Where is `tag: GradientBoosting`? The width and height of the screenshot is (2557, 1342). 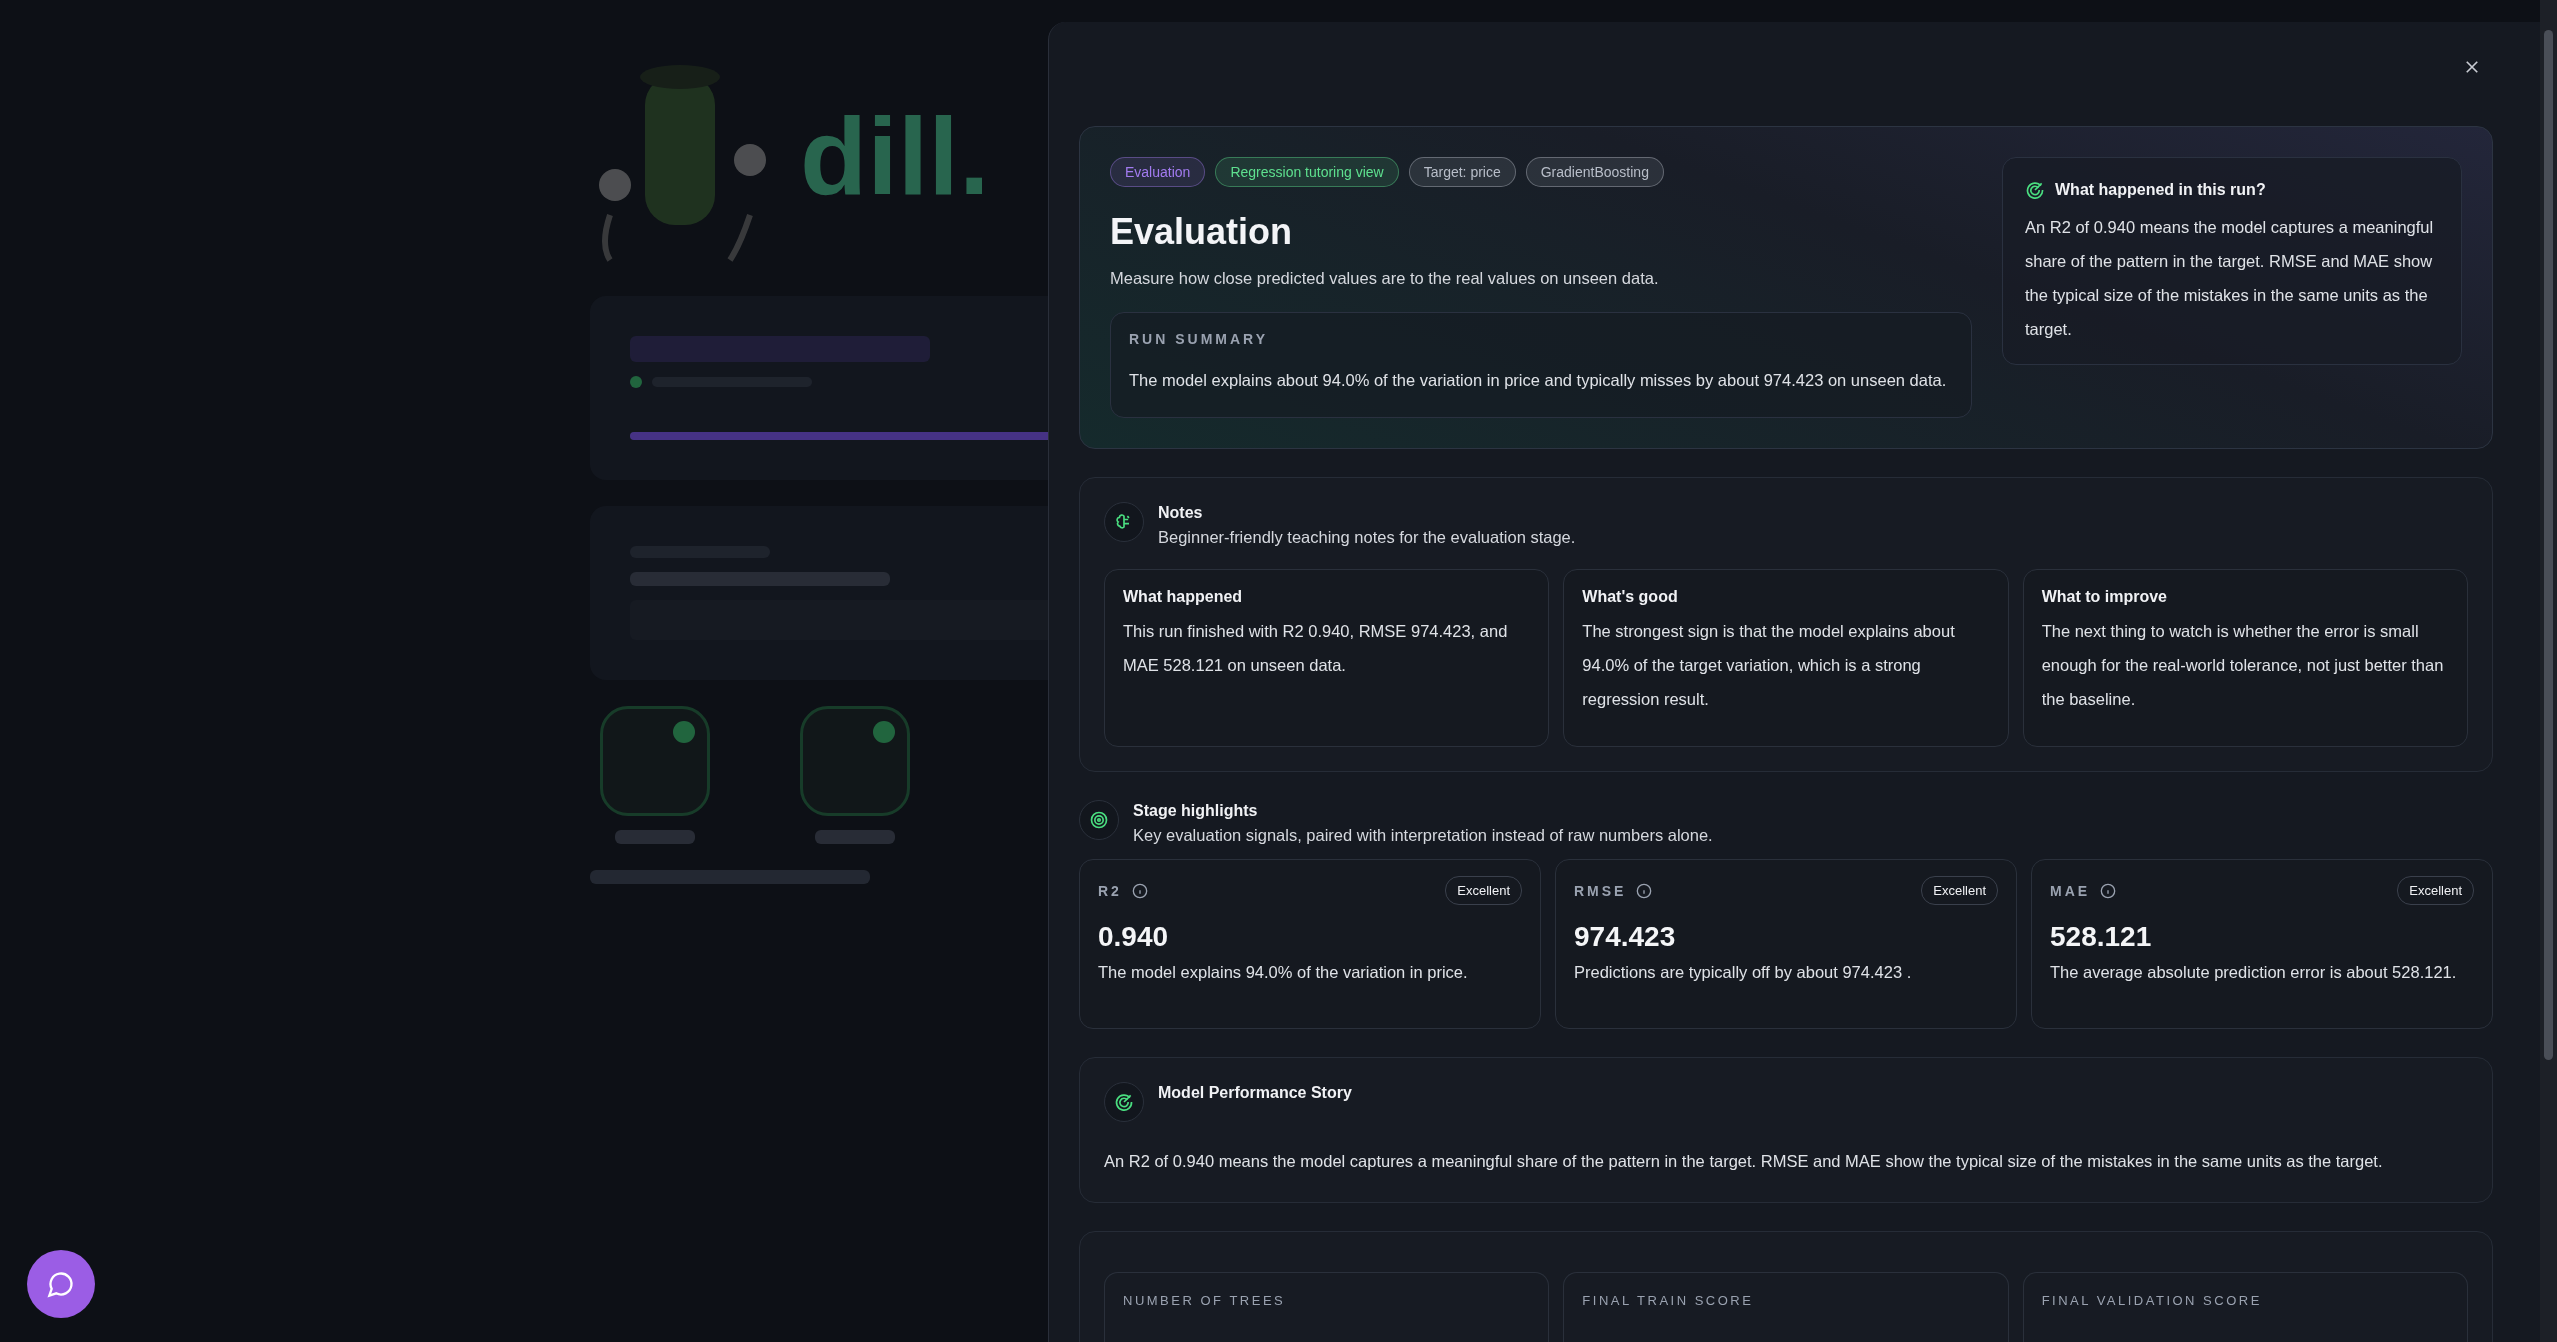
tag: GradientBoosting is located at coordinates (1594, 172).